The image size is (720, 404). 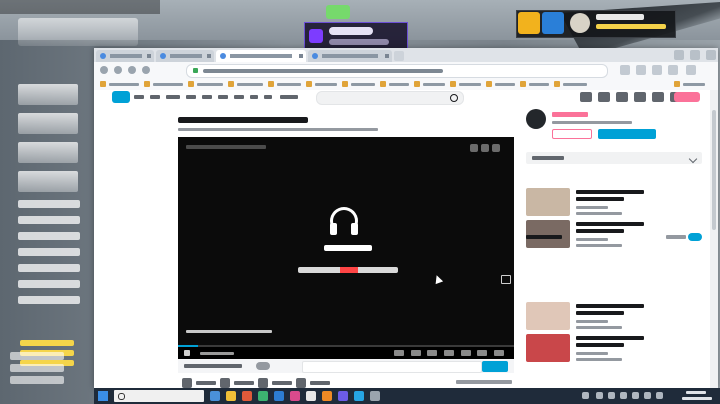 What do you see at coordinates (604, 97) in the screenshot?
I see `message-icon` at bounding box center [604, 97].